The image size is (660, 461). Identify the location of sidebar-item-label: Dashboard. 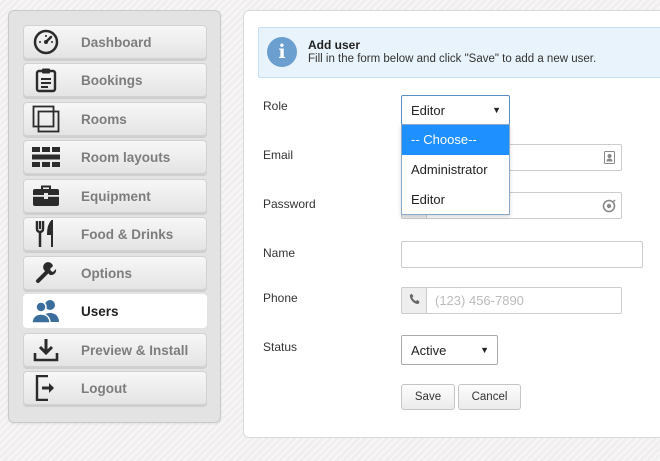
(116, 42).